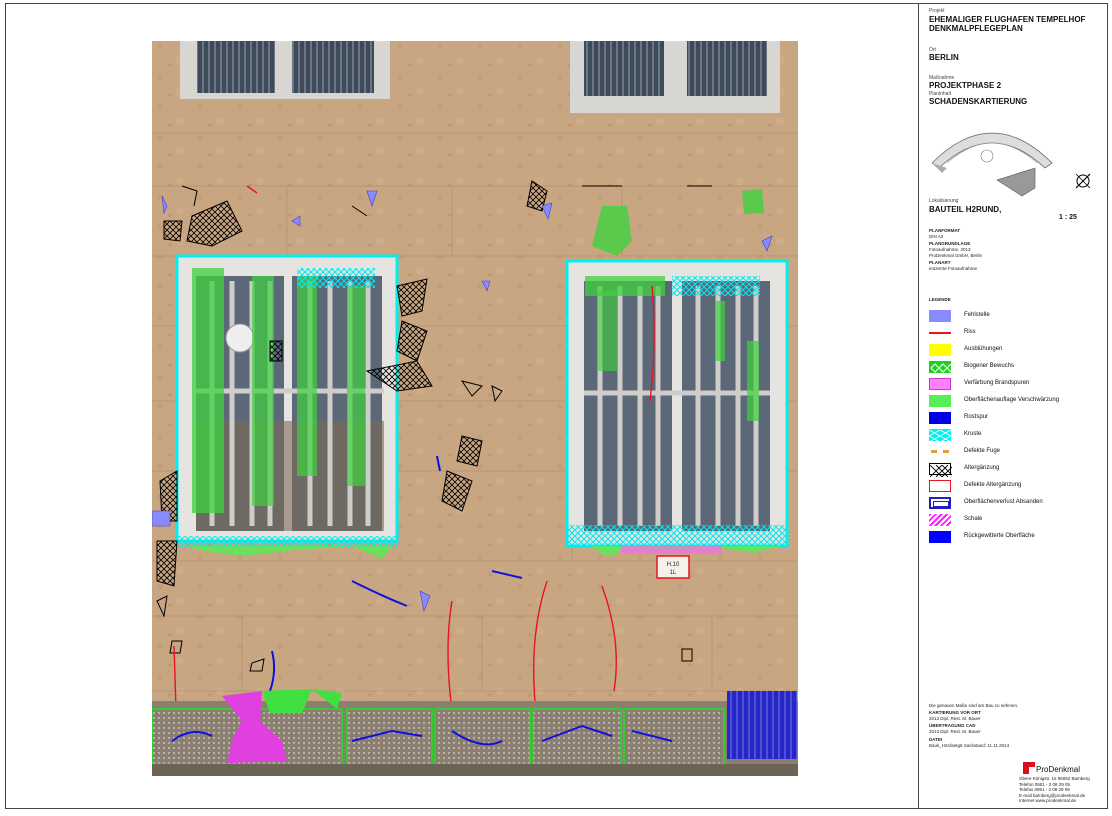 The image size is (1112, 816). I want to click on projekt-label: Projekt, so click(937, 11).